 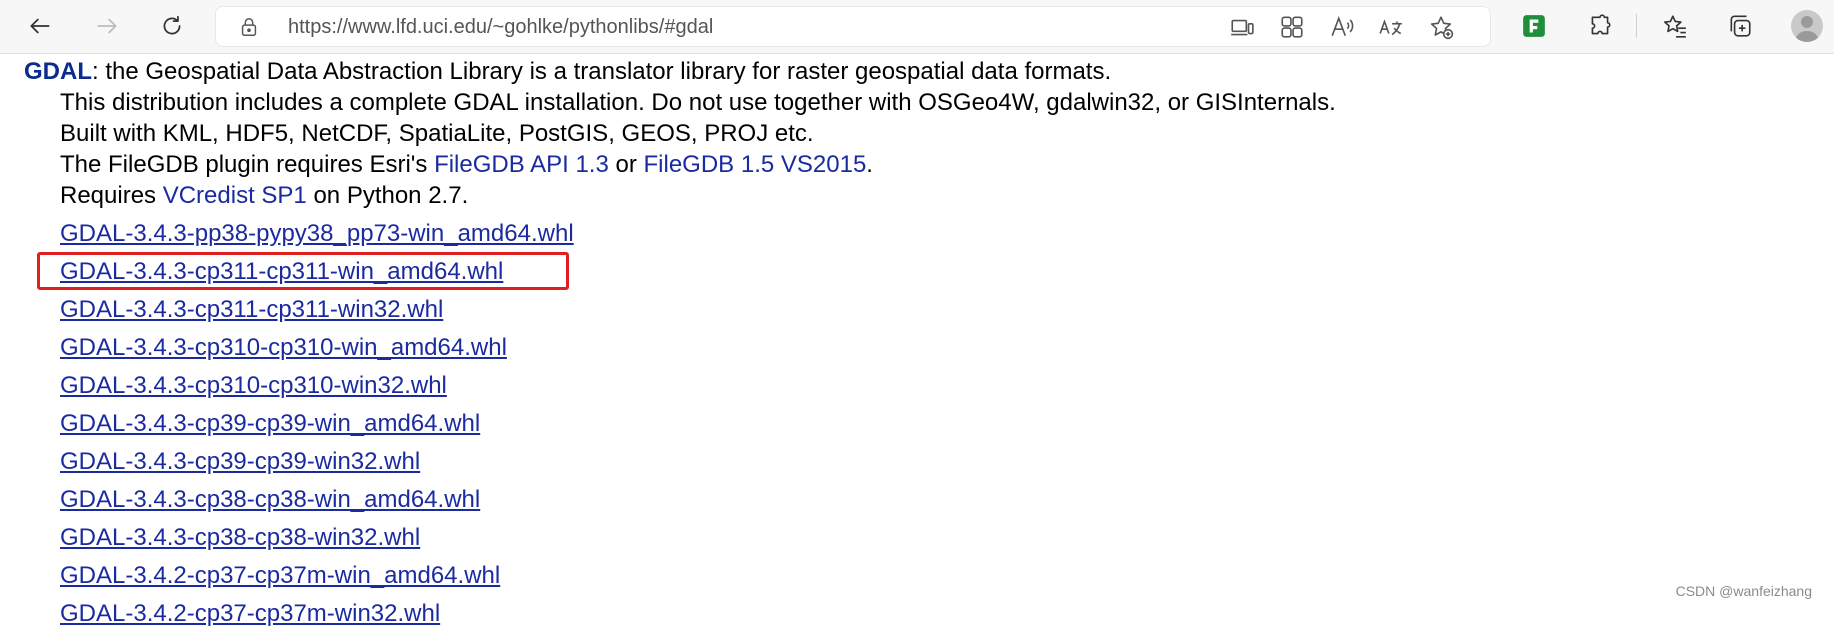 I want to click on highlight-box, so click(x=303, y=271).